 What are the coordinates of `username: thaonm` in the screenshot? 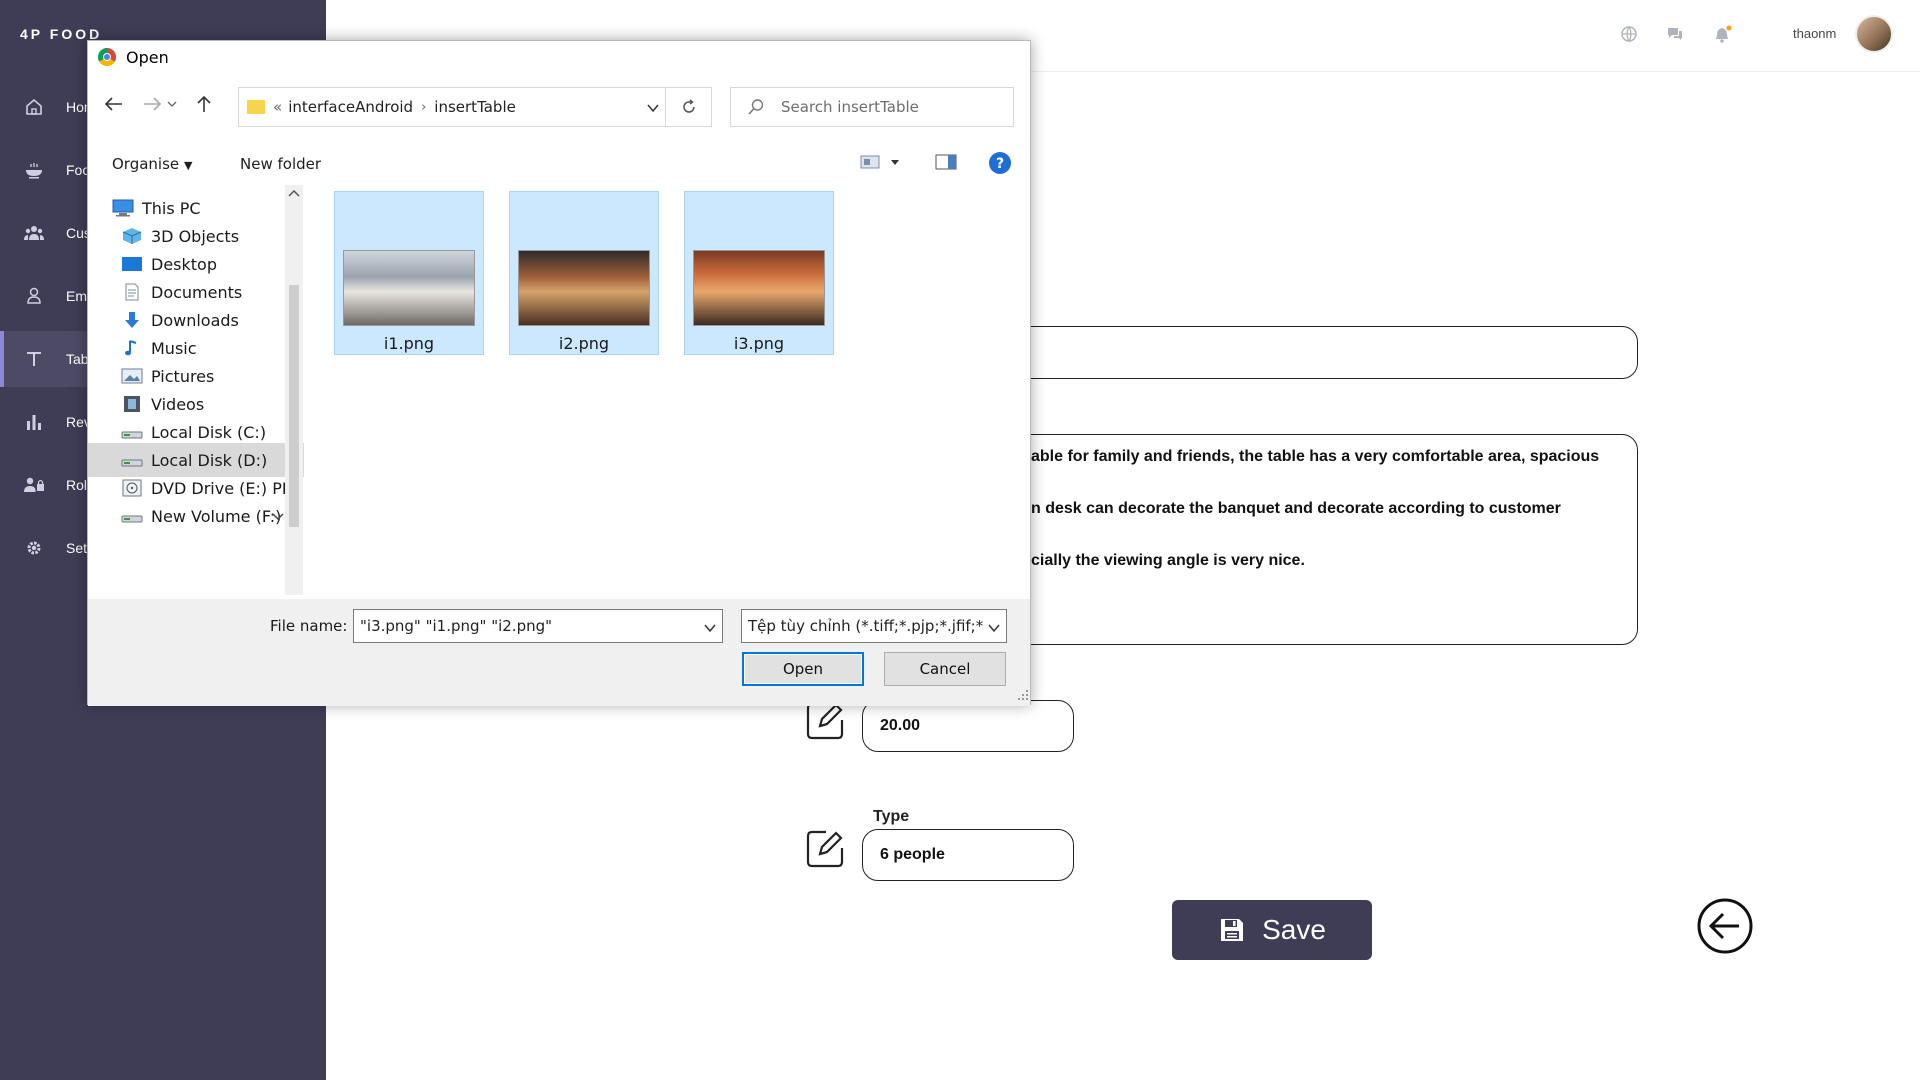 It's located at (1814, 33).